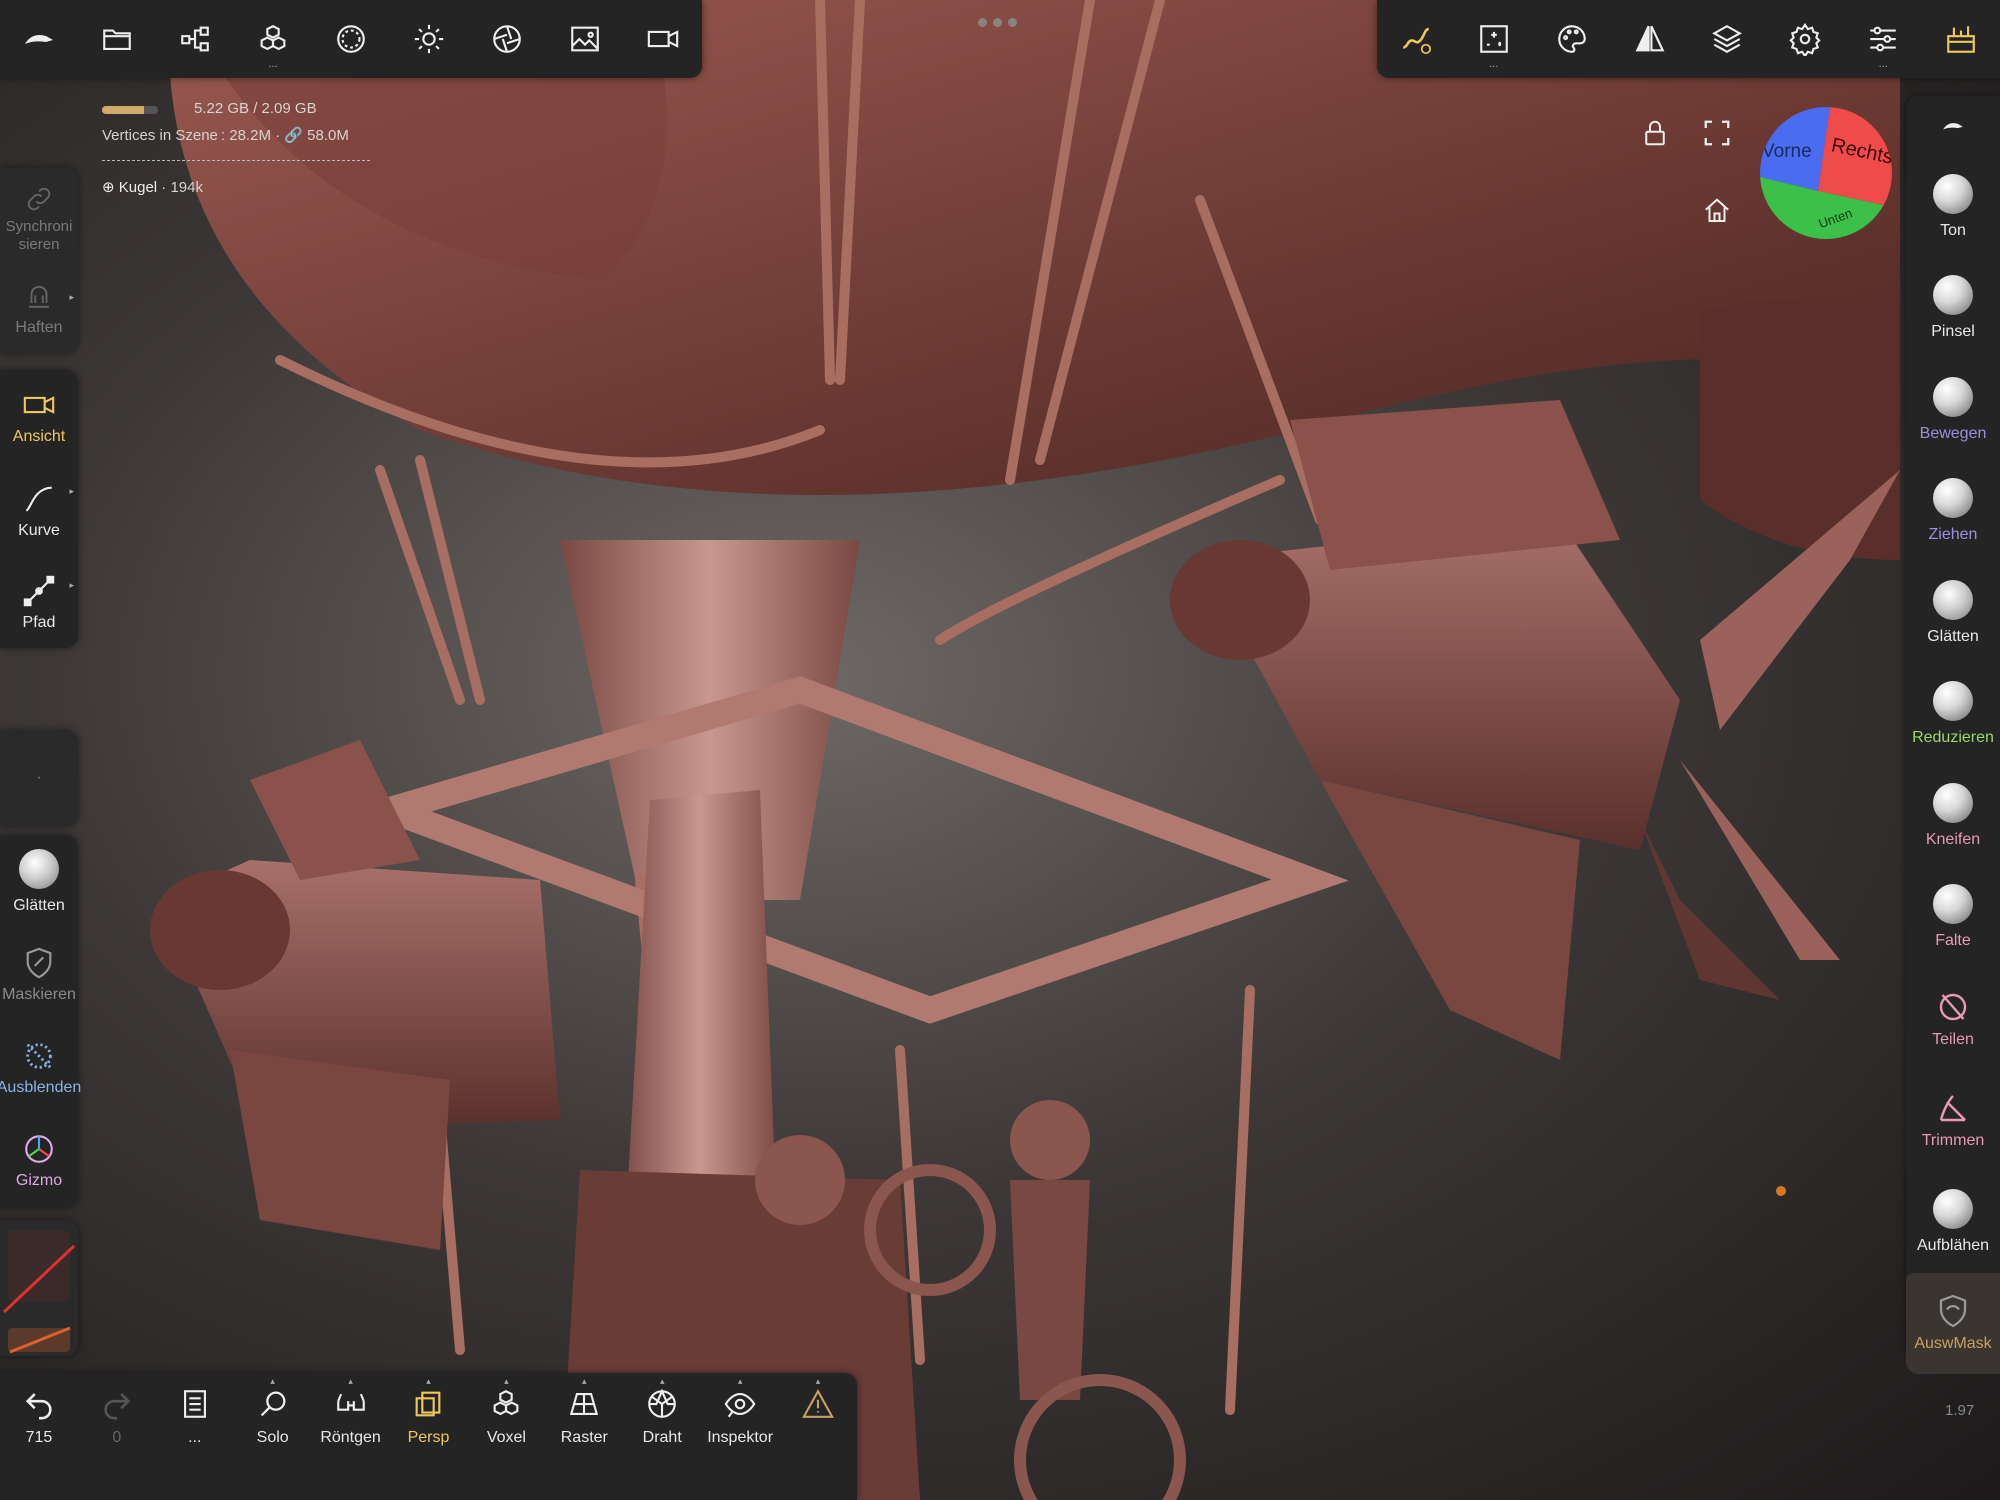 Image resolution: width=2000 pixels, height=1500 pixels. I want to click on inspector-button: ▴ Inspektor, so click(740, 1436).